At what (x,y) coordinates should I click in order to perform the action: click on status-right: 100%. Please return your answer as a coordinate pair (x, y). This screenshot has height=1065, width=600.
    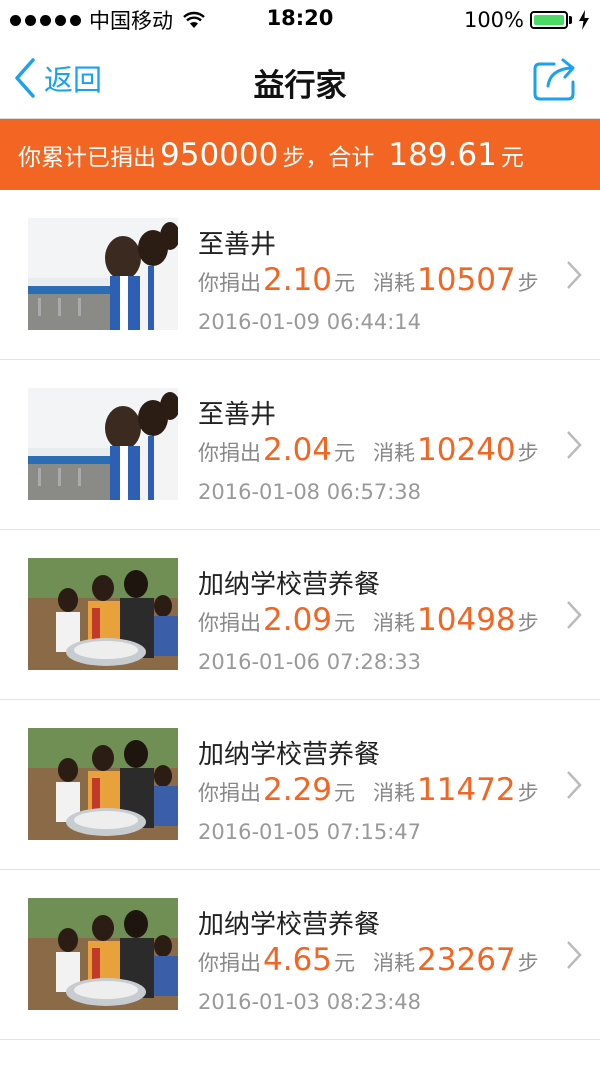
    Looking at the image, I should click on (527, 20).